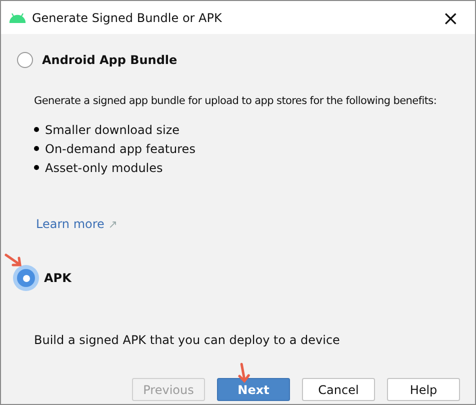 Image resolution: width=476 pixels, height=405 pixels. What do you see at coordinates (450, 18) in the screenshot?
I see `close-button: ×` at bounding box center [450, 18].